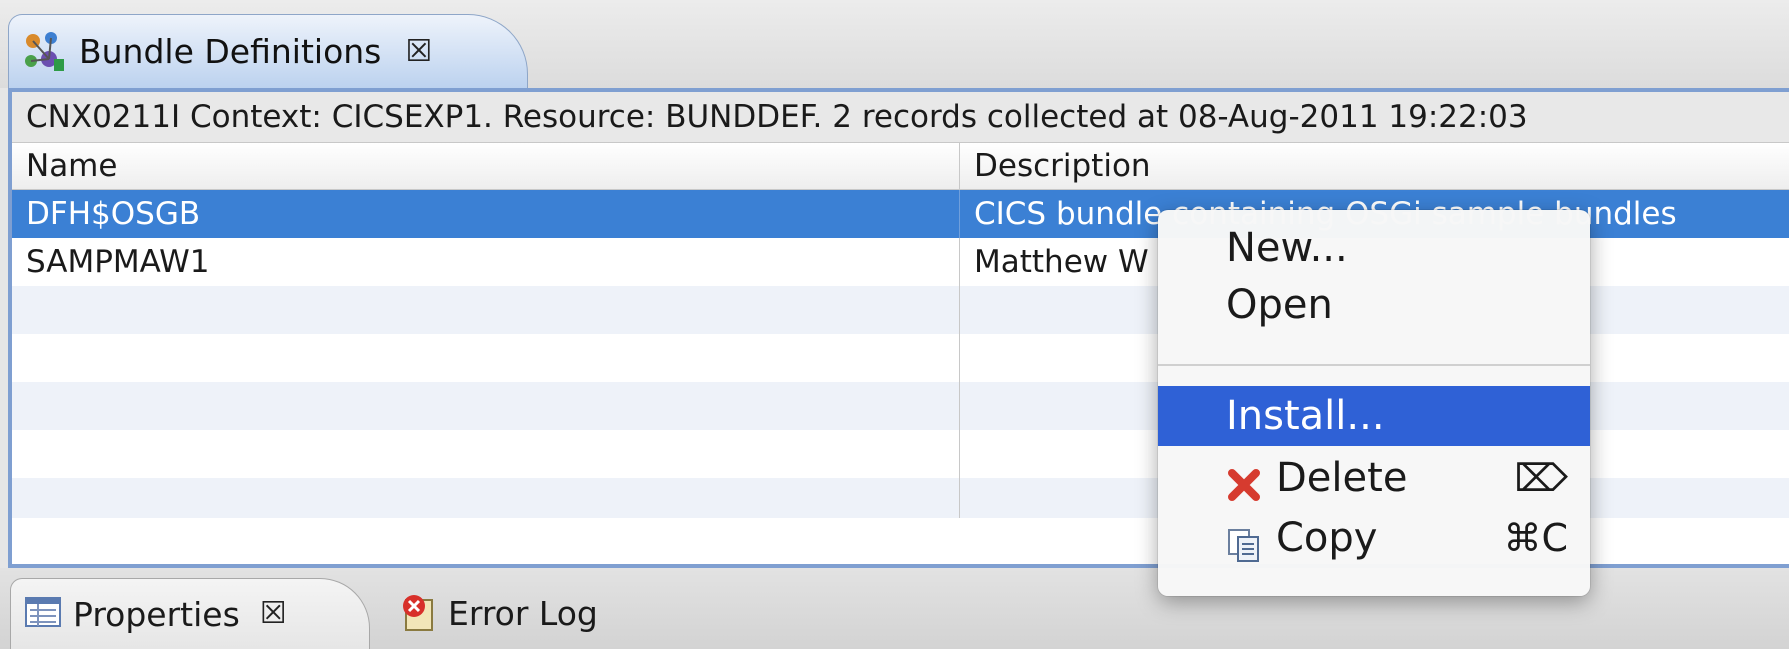 Image resolution: width=1789 pixels, height=649 pixels. Describe the element at coordinates (486, 214) in the screenshot. I see `cell-name: DFH$OSGB` at that location.